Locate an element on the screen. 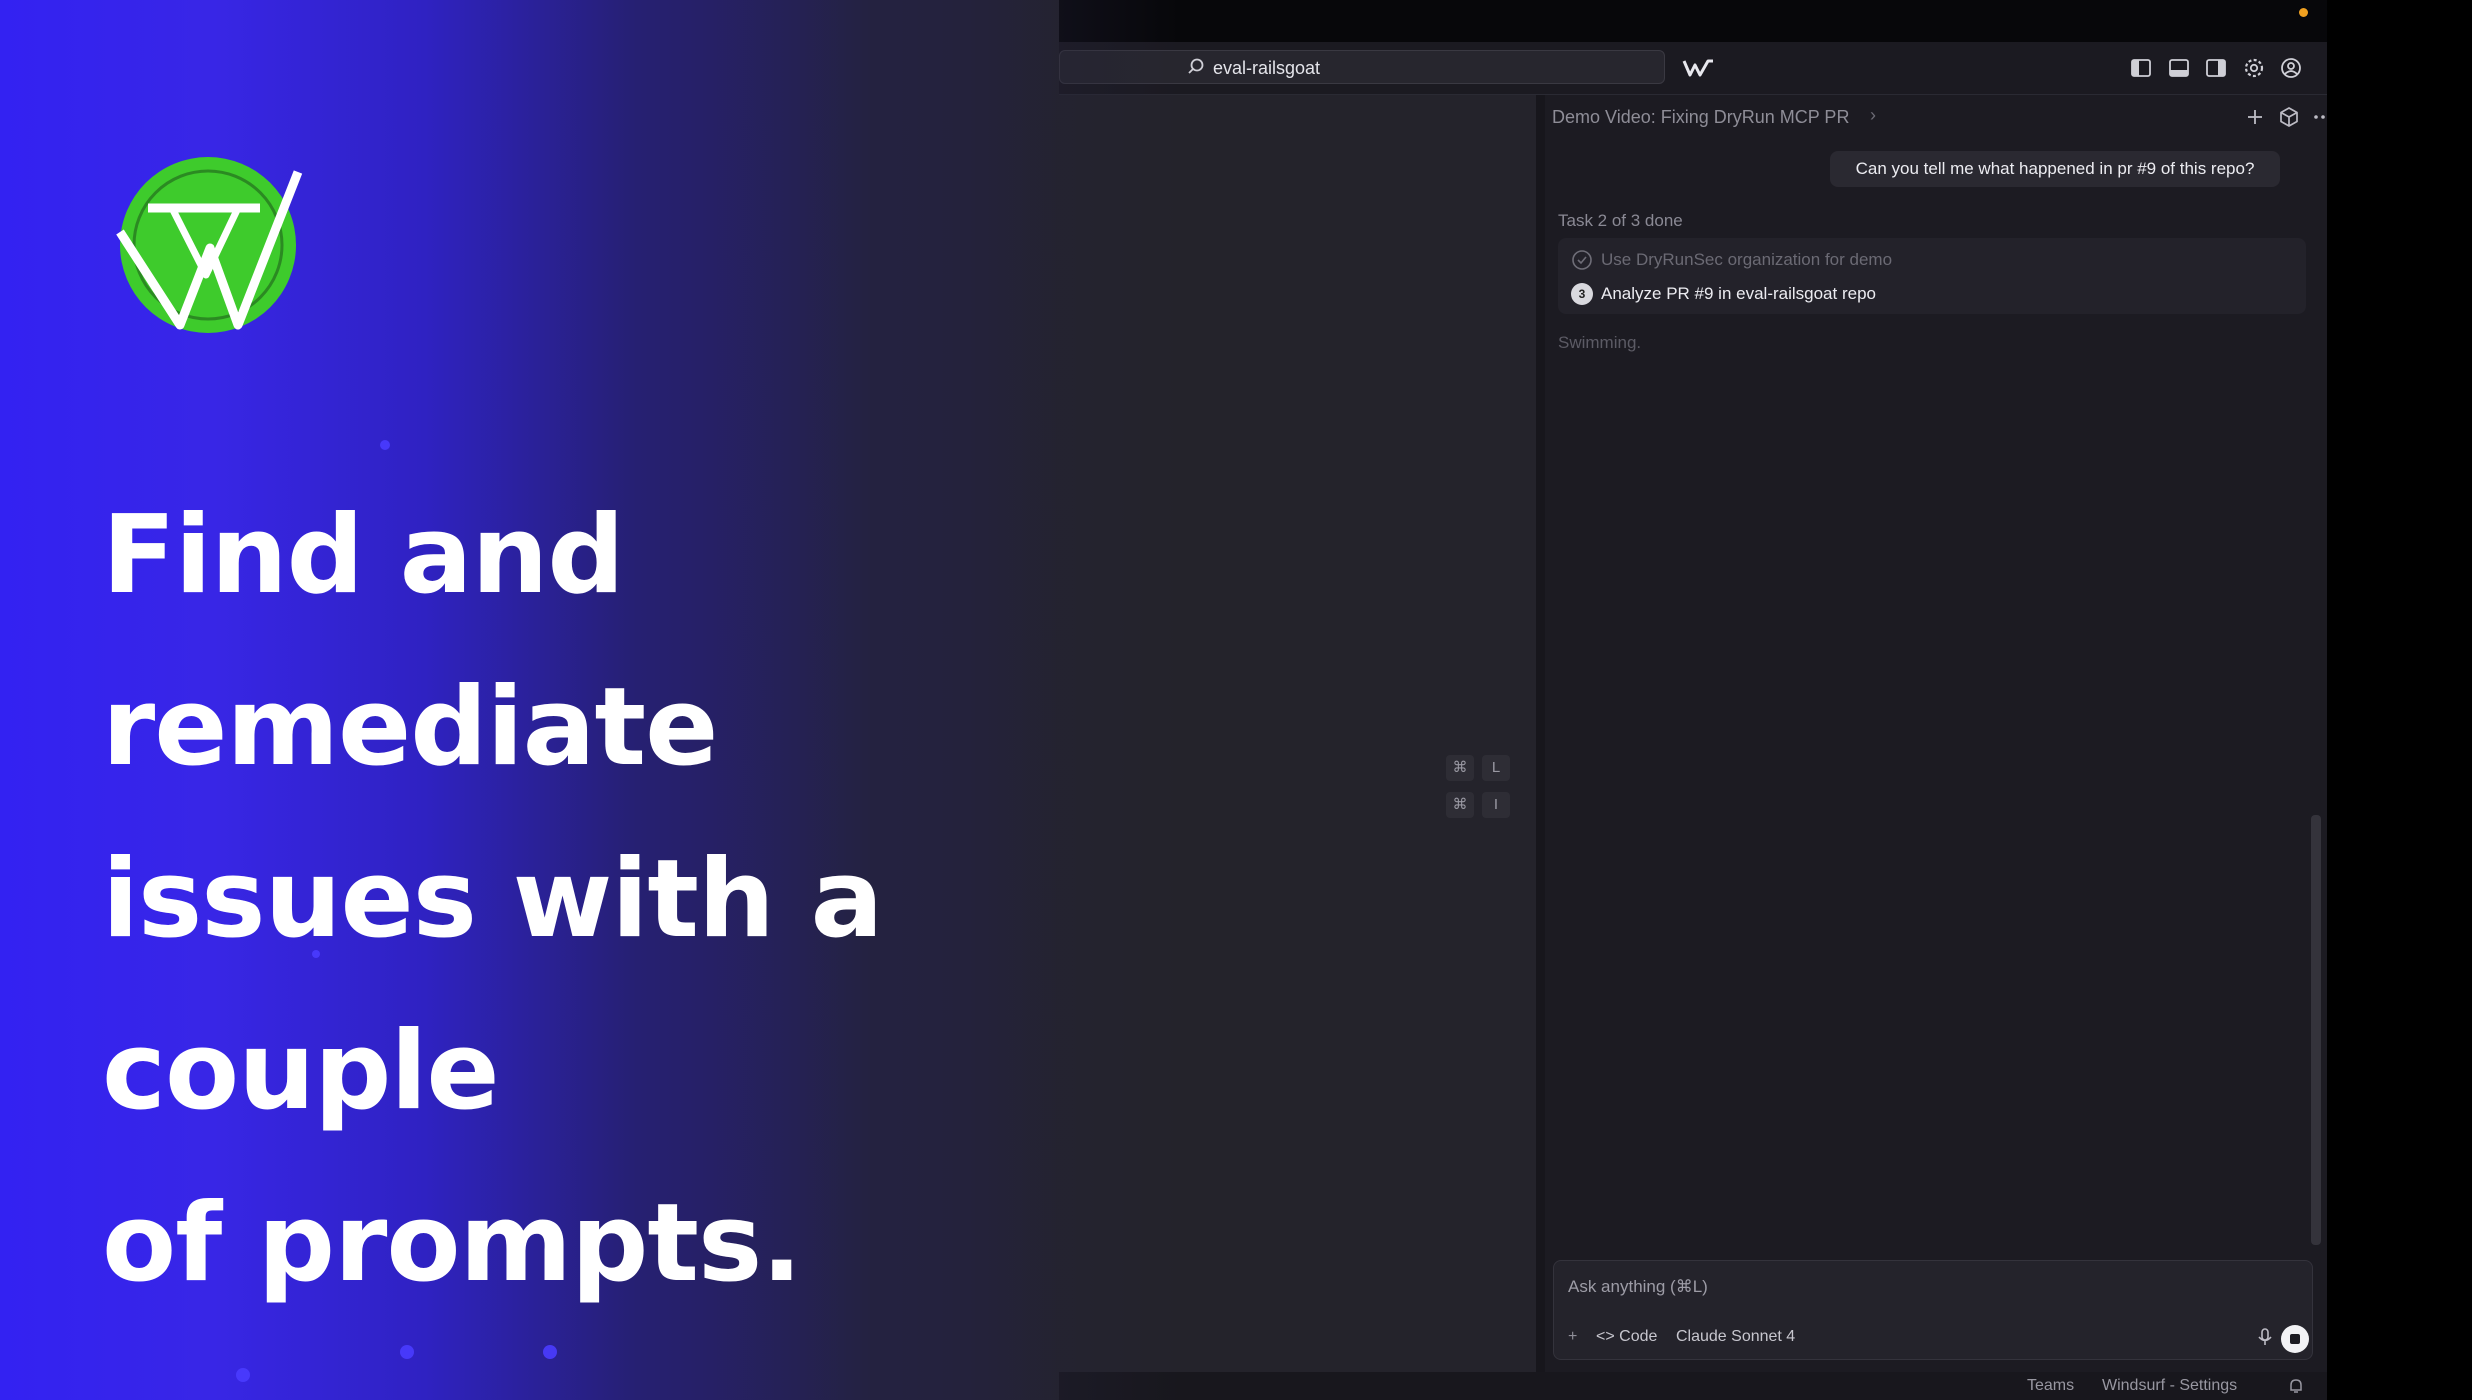 The image size is (2472, 1400). bell-icon is located at coordinates (2296, 1386).